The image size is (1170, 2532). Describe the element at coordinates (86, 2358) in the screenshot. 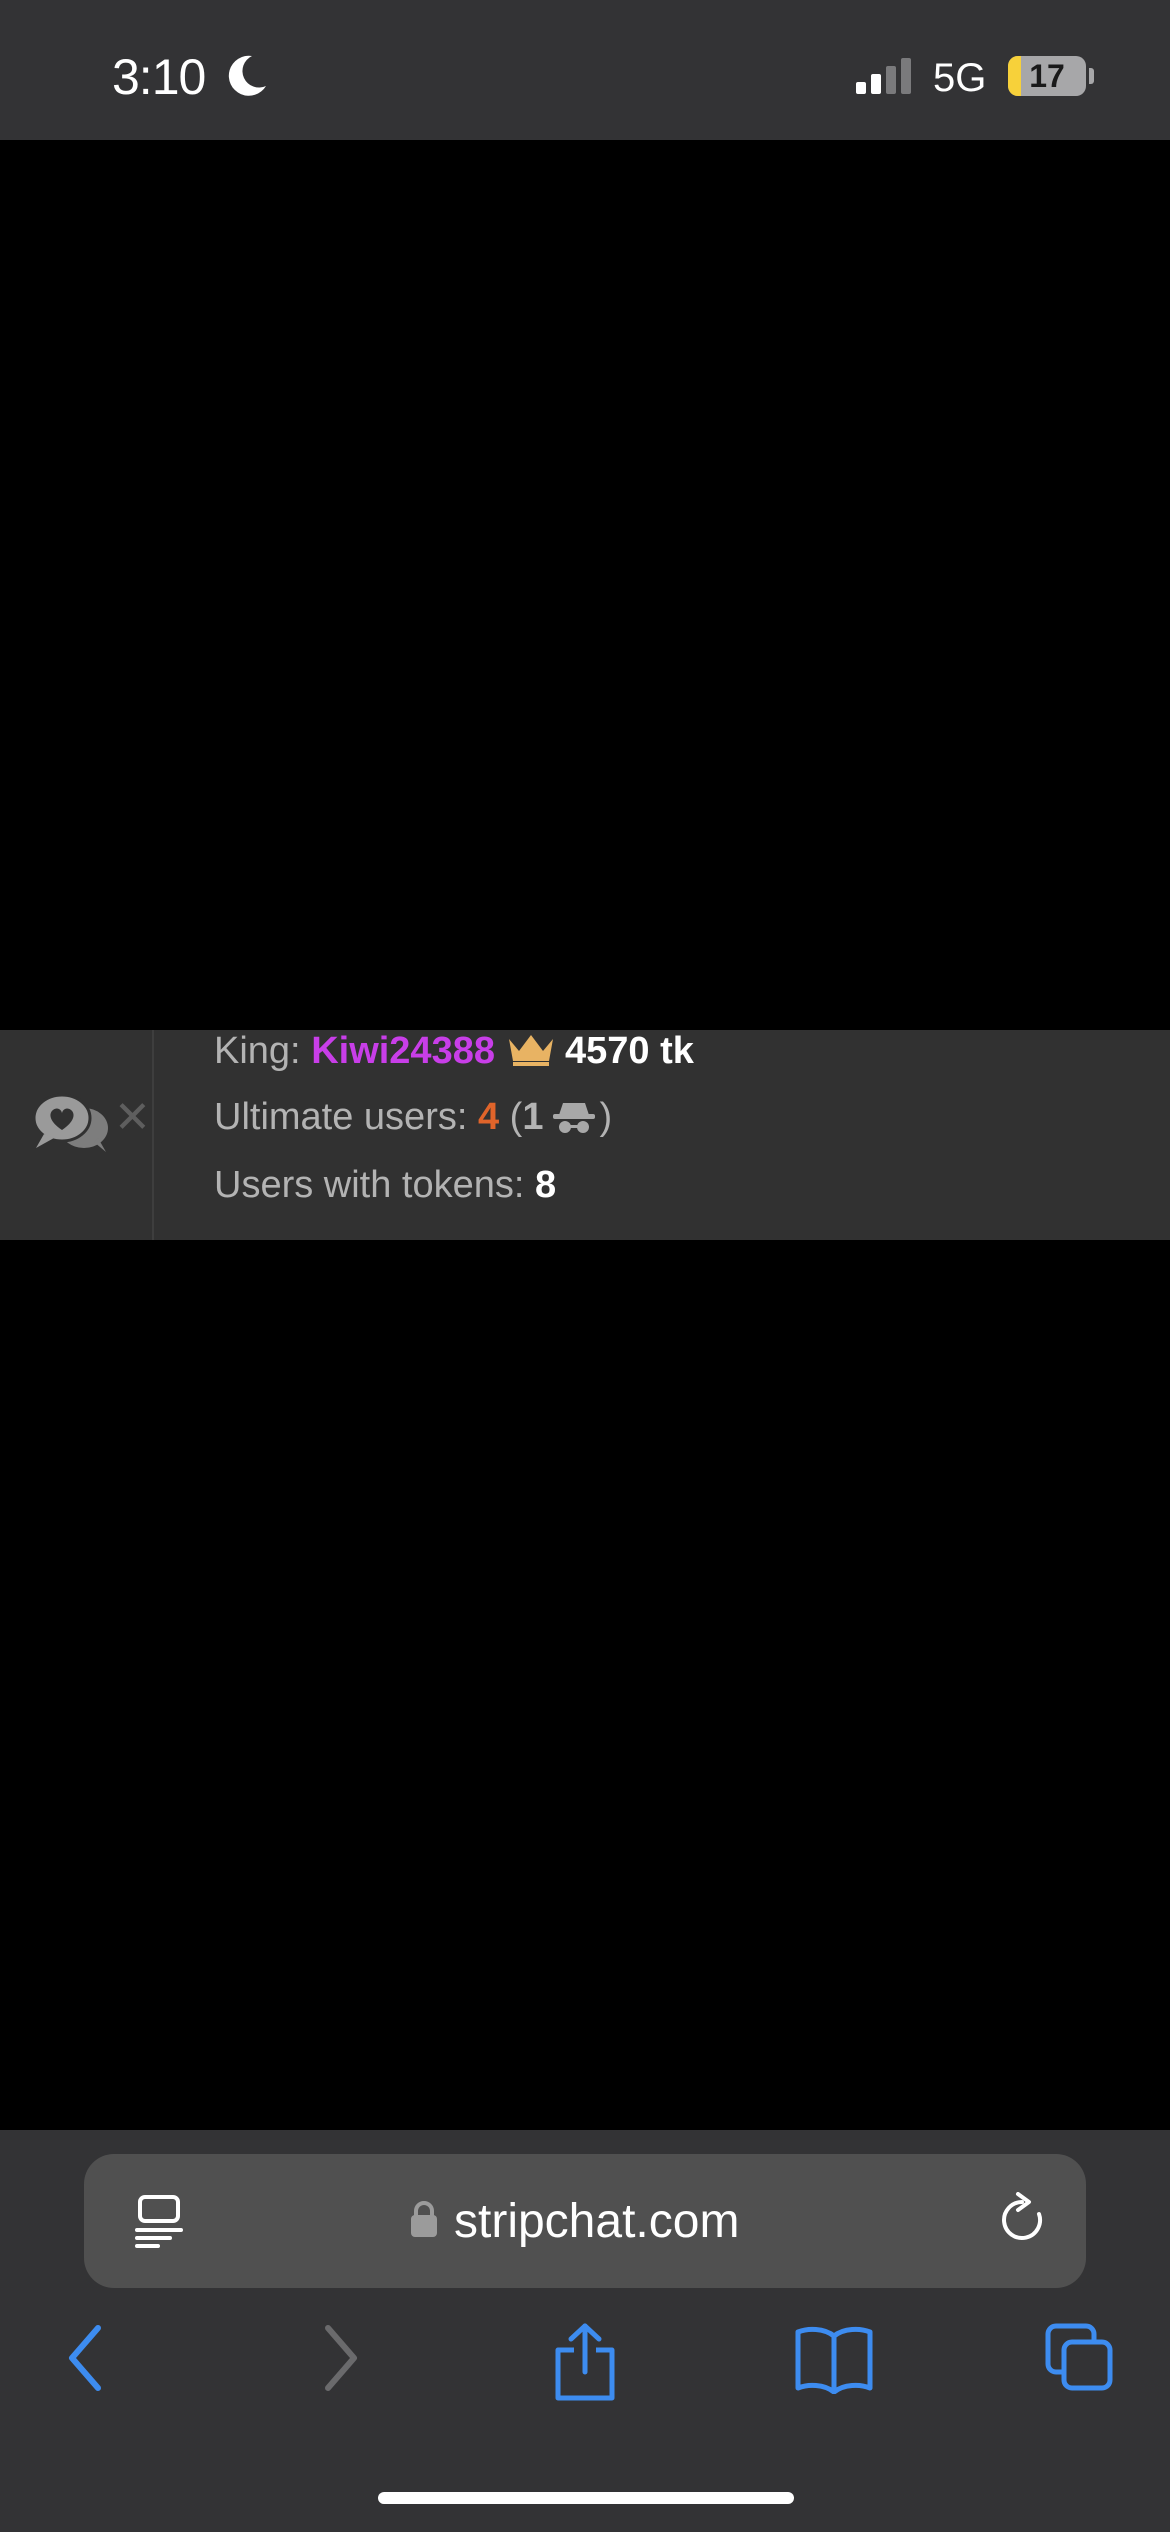

I see `back-icon` at that location.